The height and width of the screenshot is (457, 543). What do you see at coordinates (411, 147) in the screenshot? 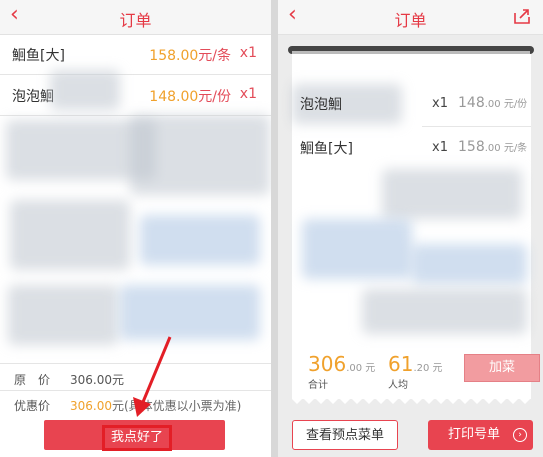
I see `receipt-item: 鮰鱼[大] x1 158.00 元/条` at bounding box center [411, 147].